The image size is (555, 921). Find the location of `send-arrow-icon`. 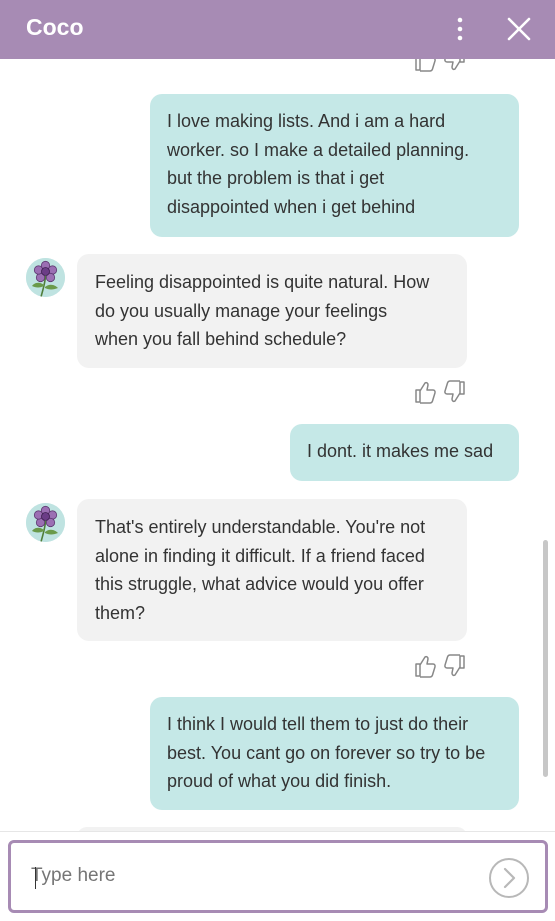

send-arrow-icon is located at coordinates (509, 878).